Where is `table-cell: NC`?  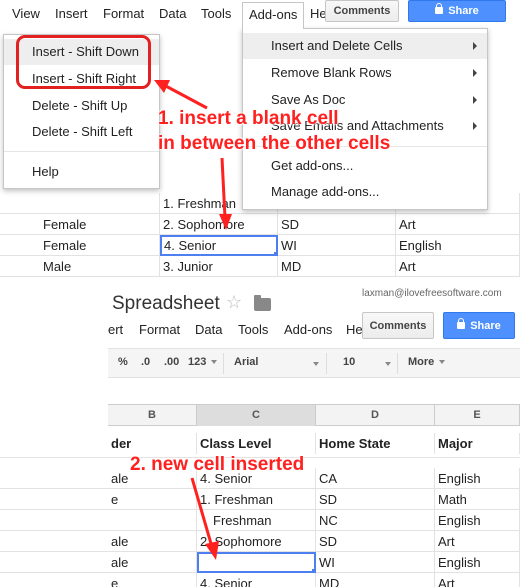
table-cell: NC is located at coordinates (375, 520).